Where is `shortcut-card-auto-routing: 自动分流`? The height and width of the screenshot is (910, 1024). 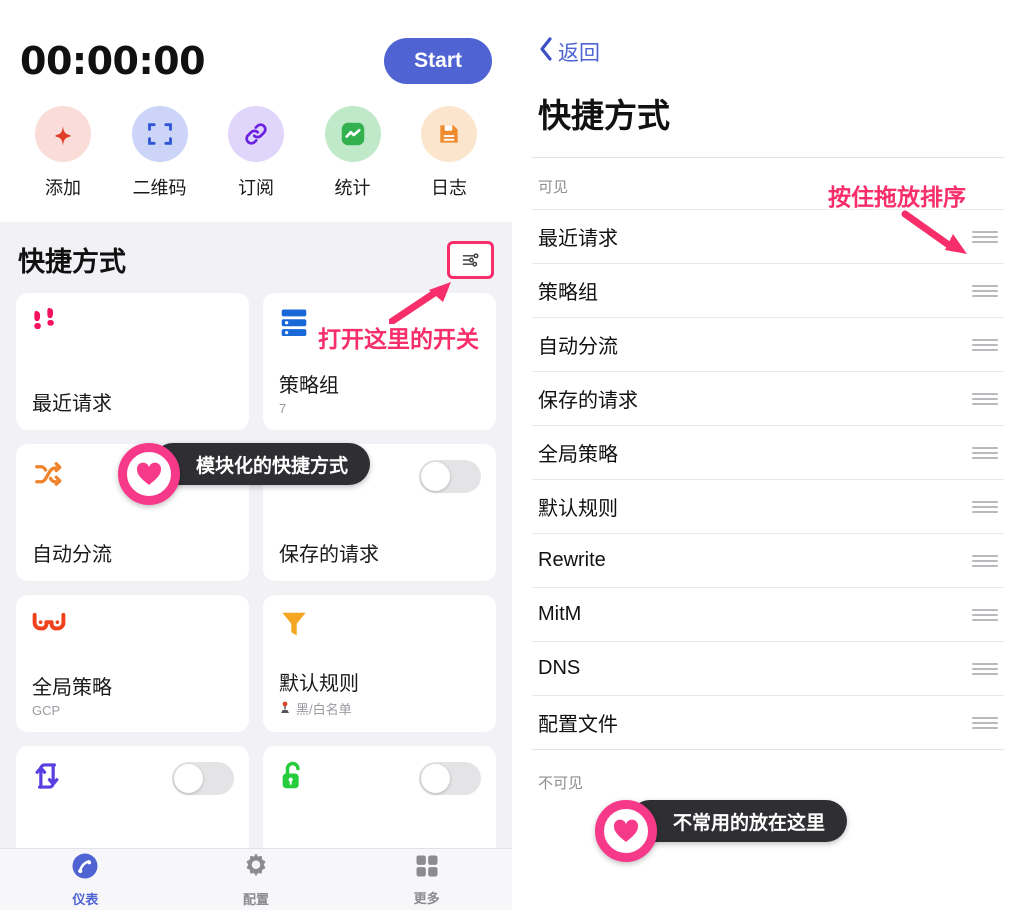 shortcut-card-auto-routing: 自动分流 is located at coordinates (132, 512).